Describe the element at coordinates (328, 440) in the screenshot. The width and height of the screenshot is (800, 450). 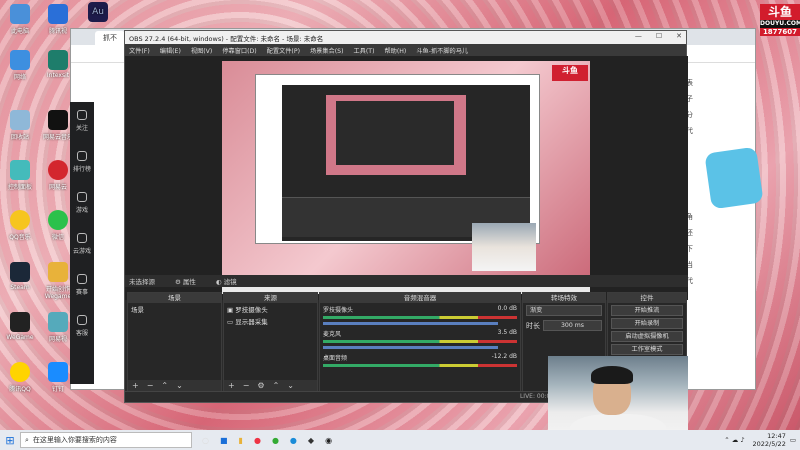
I see `obs-icon: ◉` at that location.